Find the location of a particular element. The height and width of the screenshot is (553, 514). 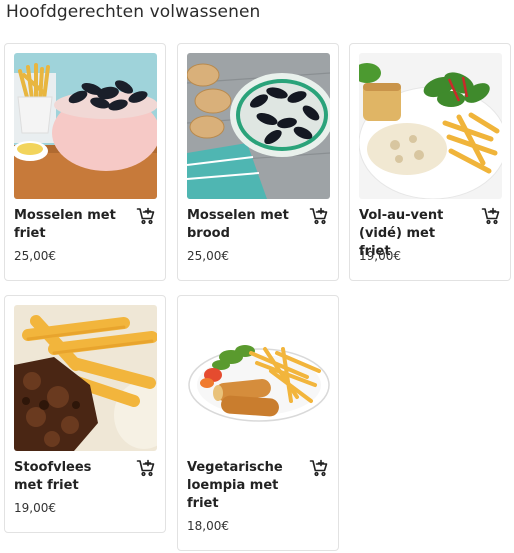

product-price: 18,00€ is located at coordinates (208, 526).